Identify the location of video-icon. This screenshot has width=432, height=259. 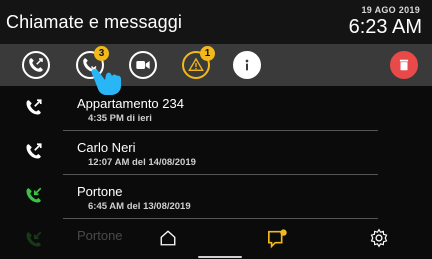
(143, 65).